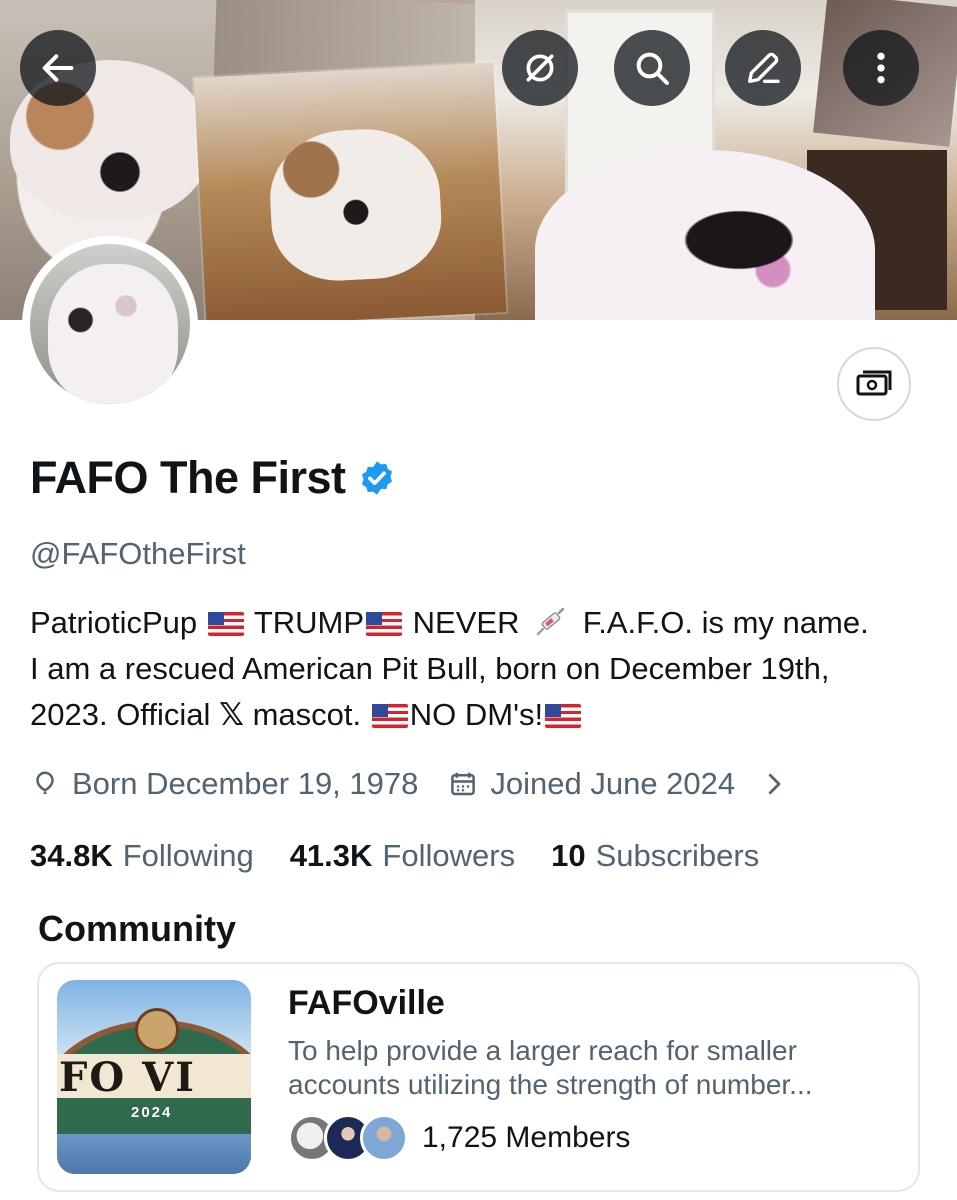  Describe the element at coordinates (231, 715) in the screenshot. I see `x-logo-glyph: 𝕏` at that location.